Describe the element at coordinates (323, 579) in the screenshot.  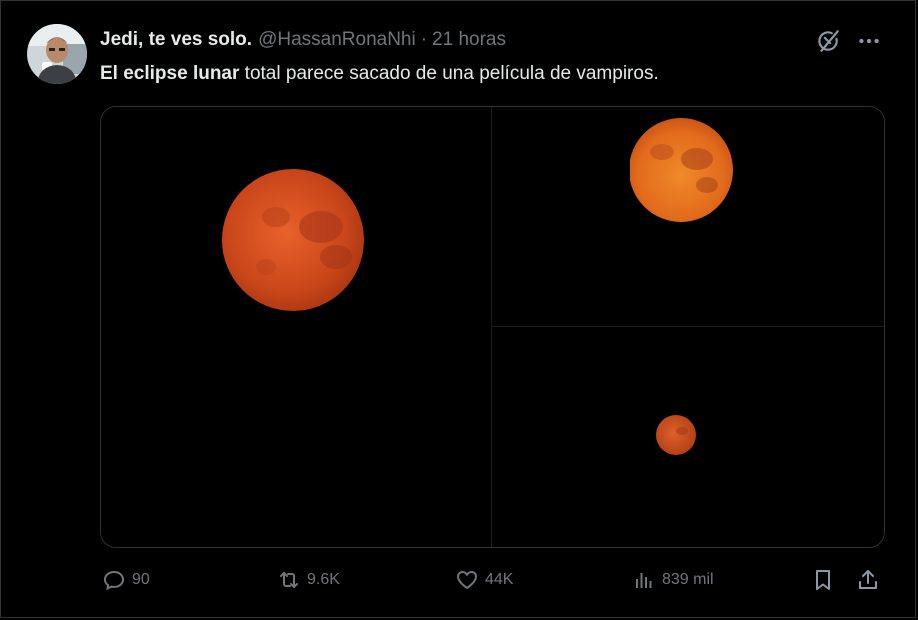
I see `retweet-count: 9.6K` at that location.